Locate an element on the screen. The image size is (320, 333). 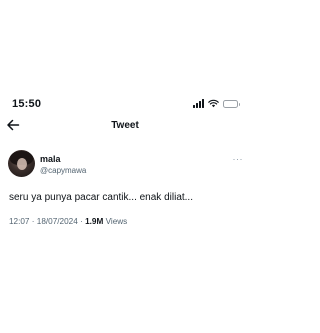
wifi-icon is located at coordinates (213, 103).